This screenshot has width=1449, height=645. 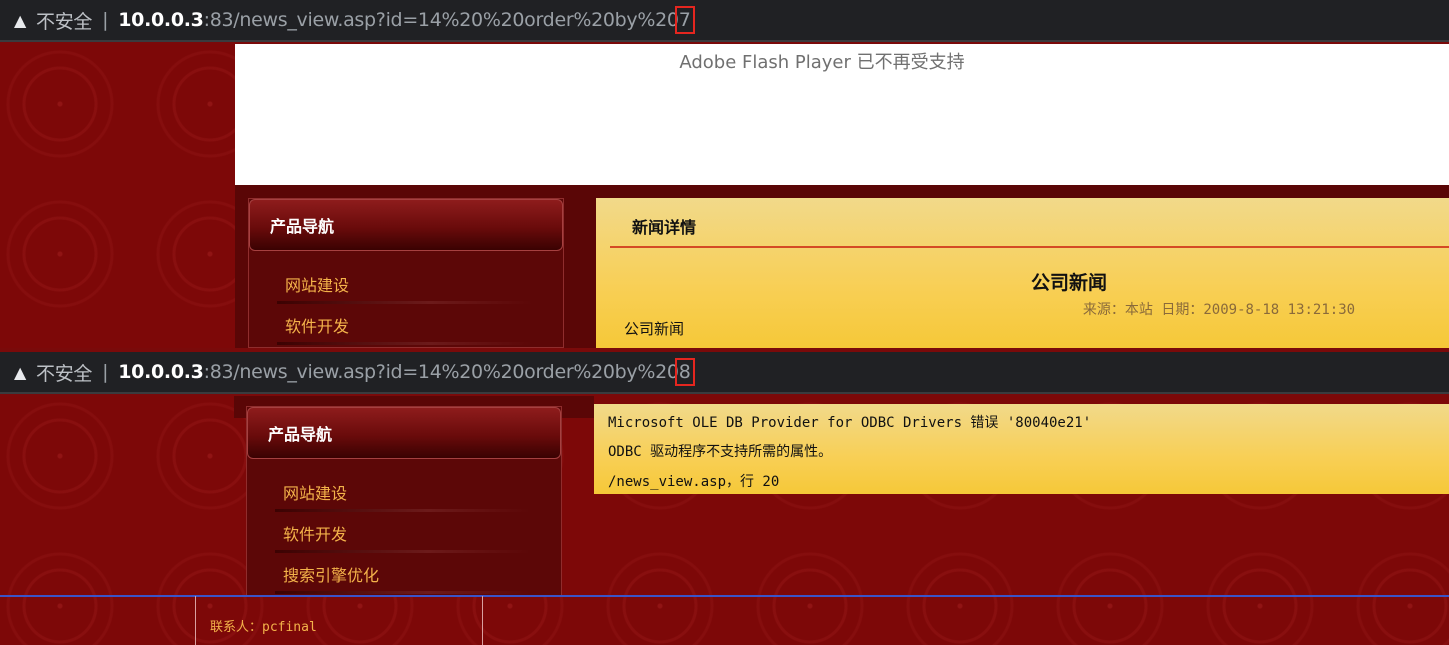 I want to click on news-meta: 来源：本站 日期：2009-8-18 13:21:30, so click(x=1219, y=310).